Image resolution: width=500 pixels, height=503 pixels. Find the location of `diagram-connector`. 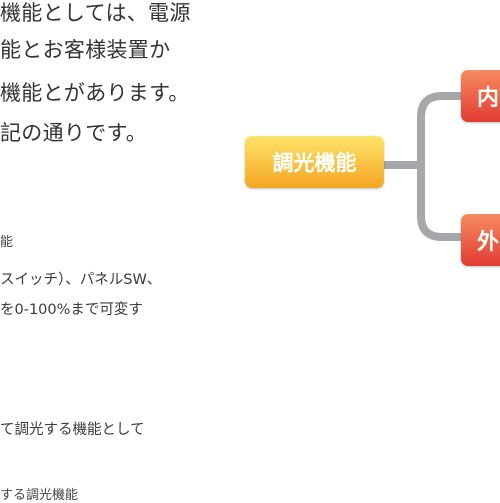

diagram-connector is located at coordinates (424, 166).